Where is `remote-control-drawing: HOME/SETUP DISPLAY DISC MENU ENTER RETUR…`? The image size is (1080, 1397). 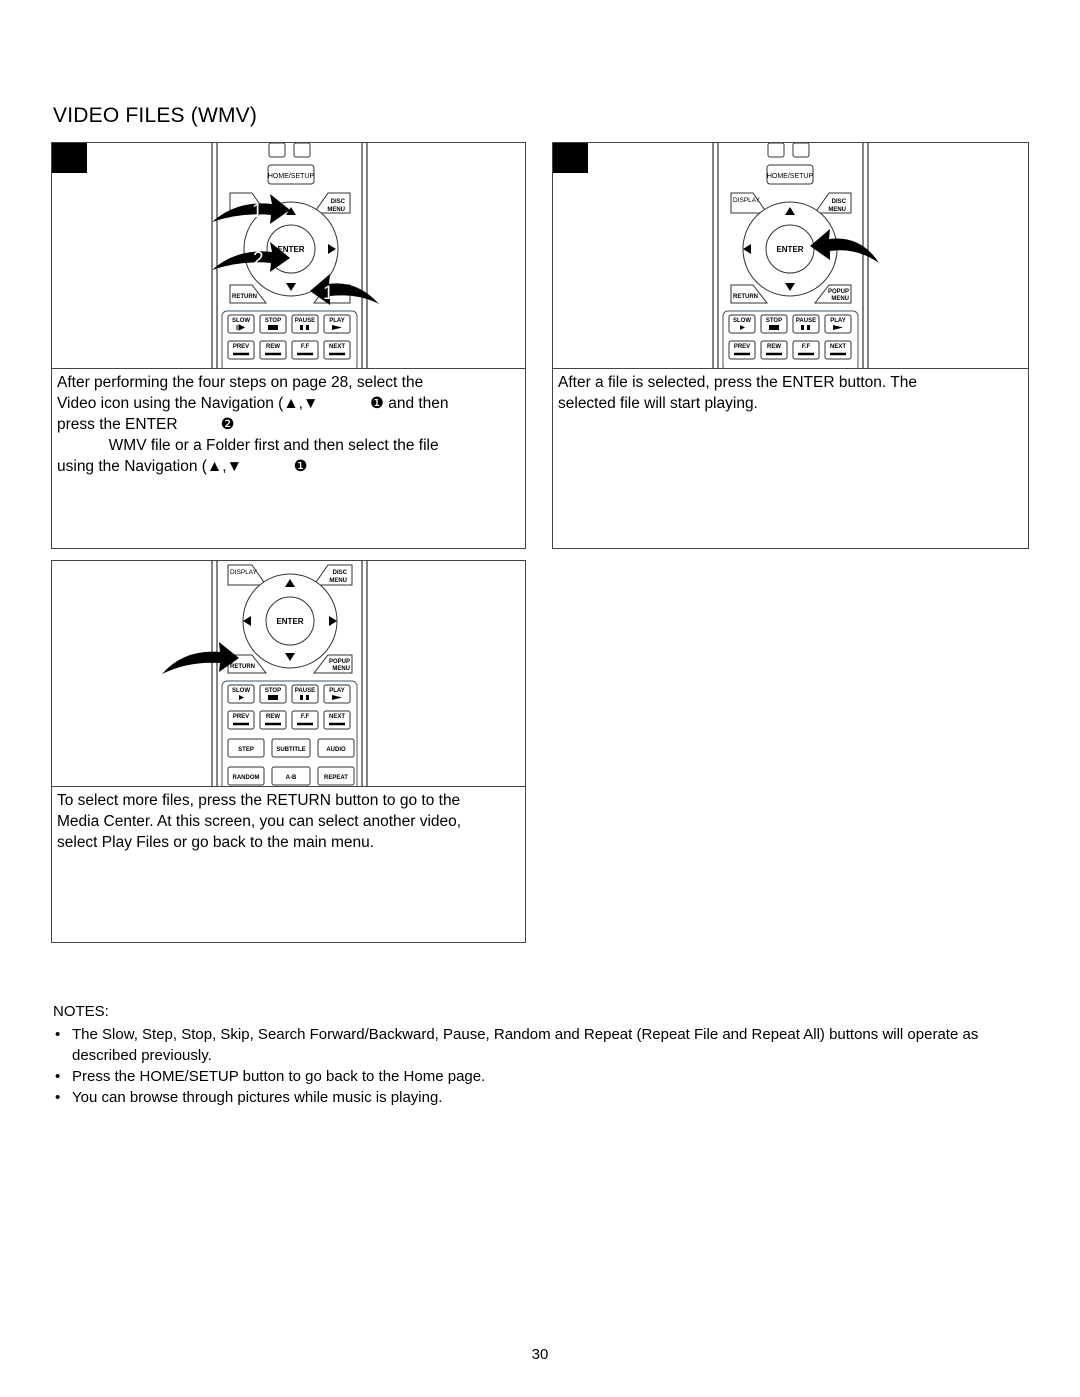
remote-control-drawing: HOME/SETUP DISPLAY DISC MENU ENTER RETUR… is located at coordinates (795, 255).